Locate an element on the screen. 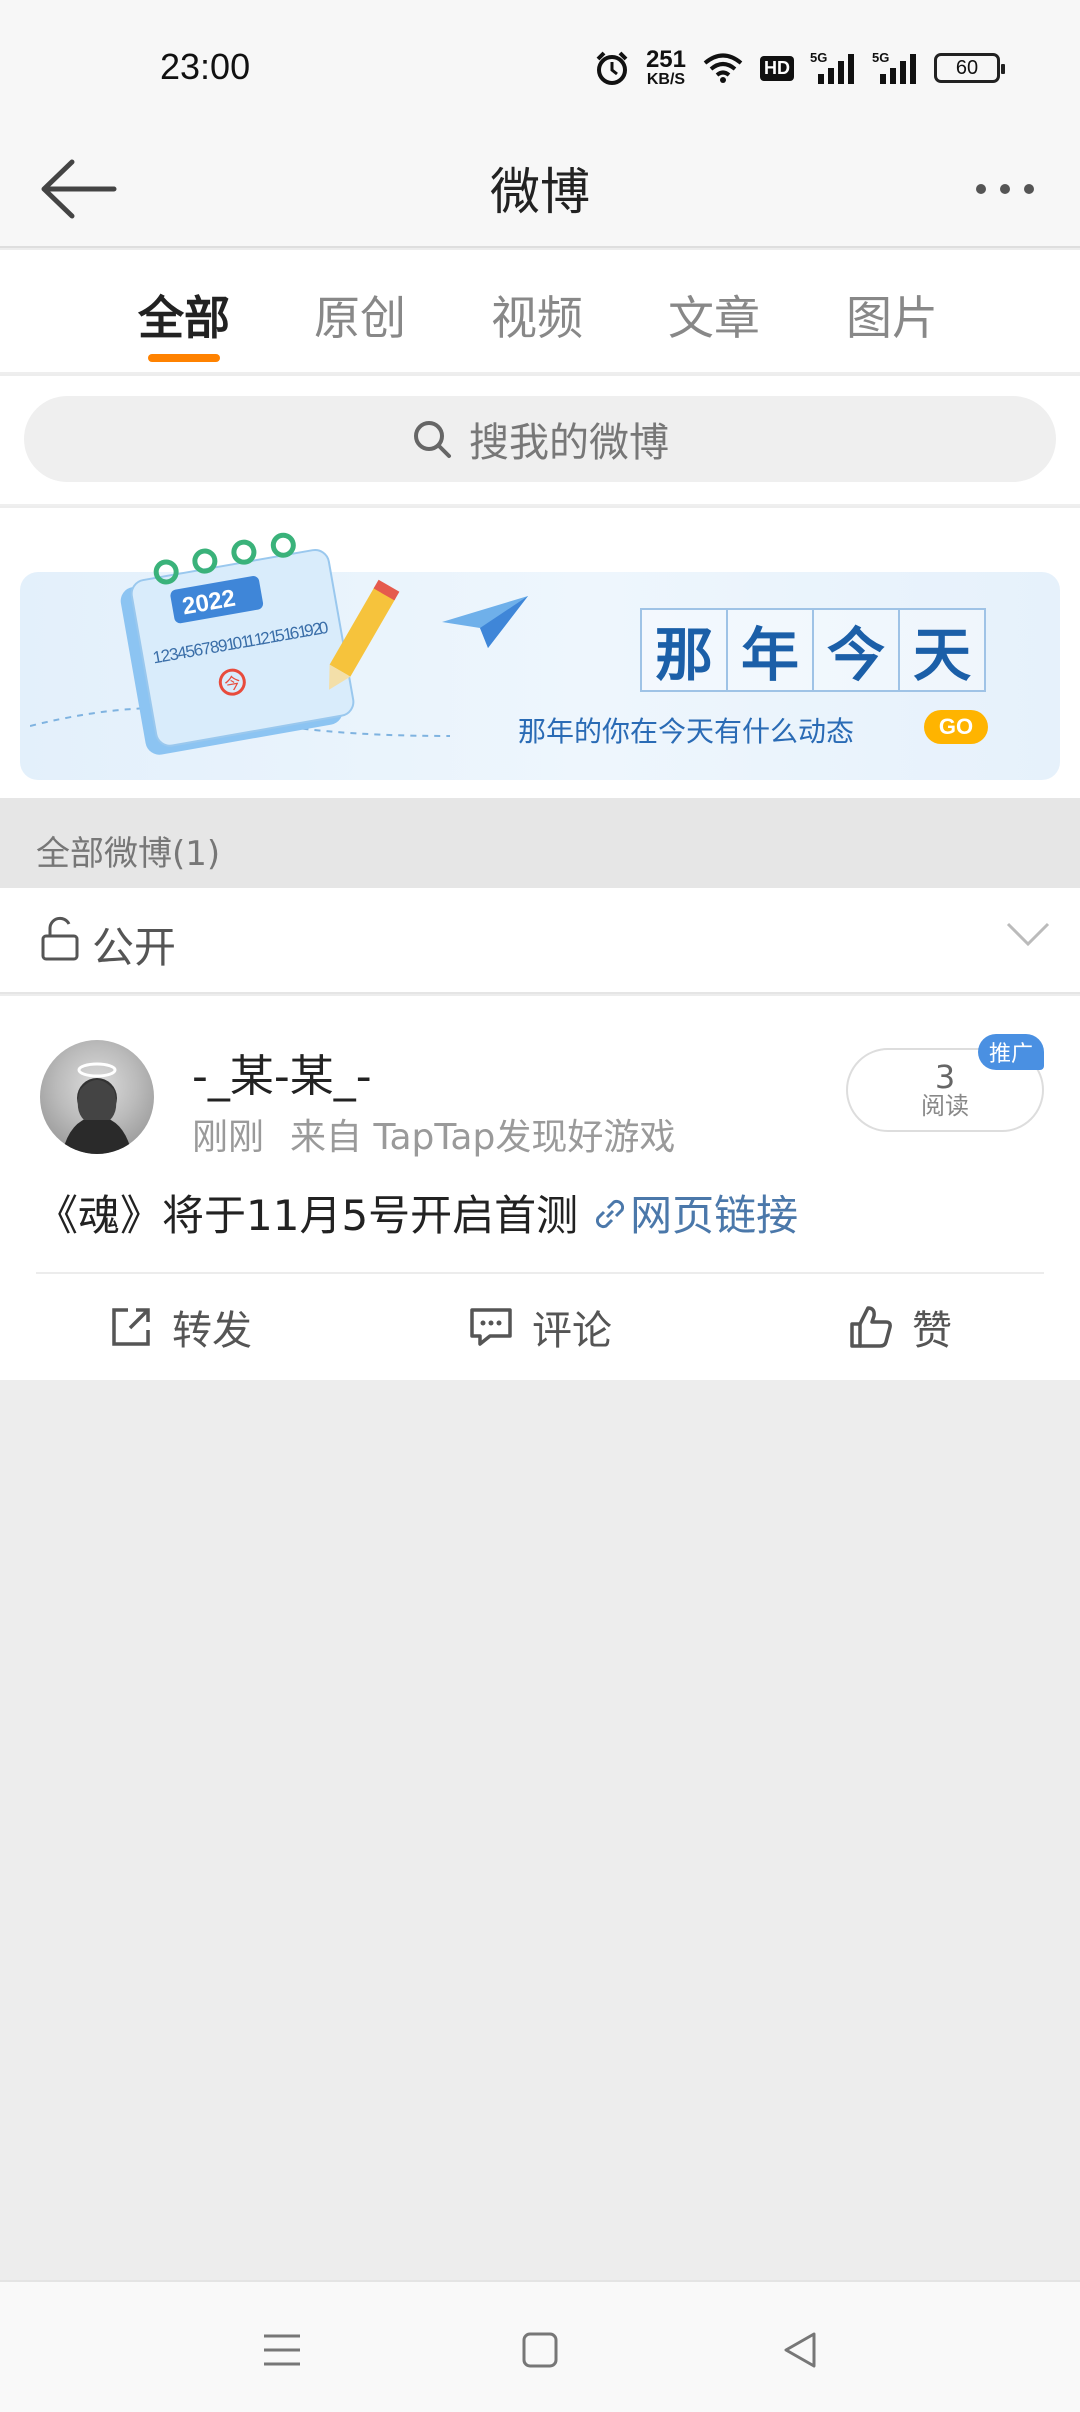 The width and height of the screenshot is (1080, 2412). post-actions: 转发 评论 赞 is located at coordinates (540, 1327).